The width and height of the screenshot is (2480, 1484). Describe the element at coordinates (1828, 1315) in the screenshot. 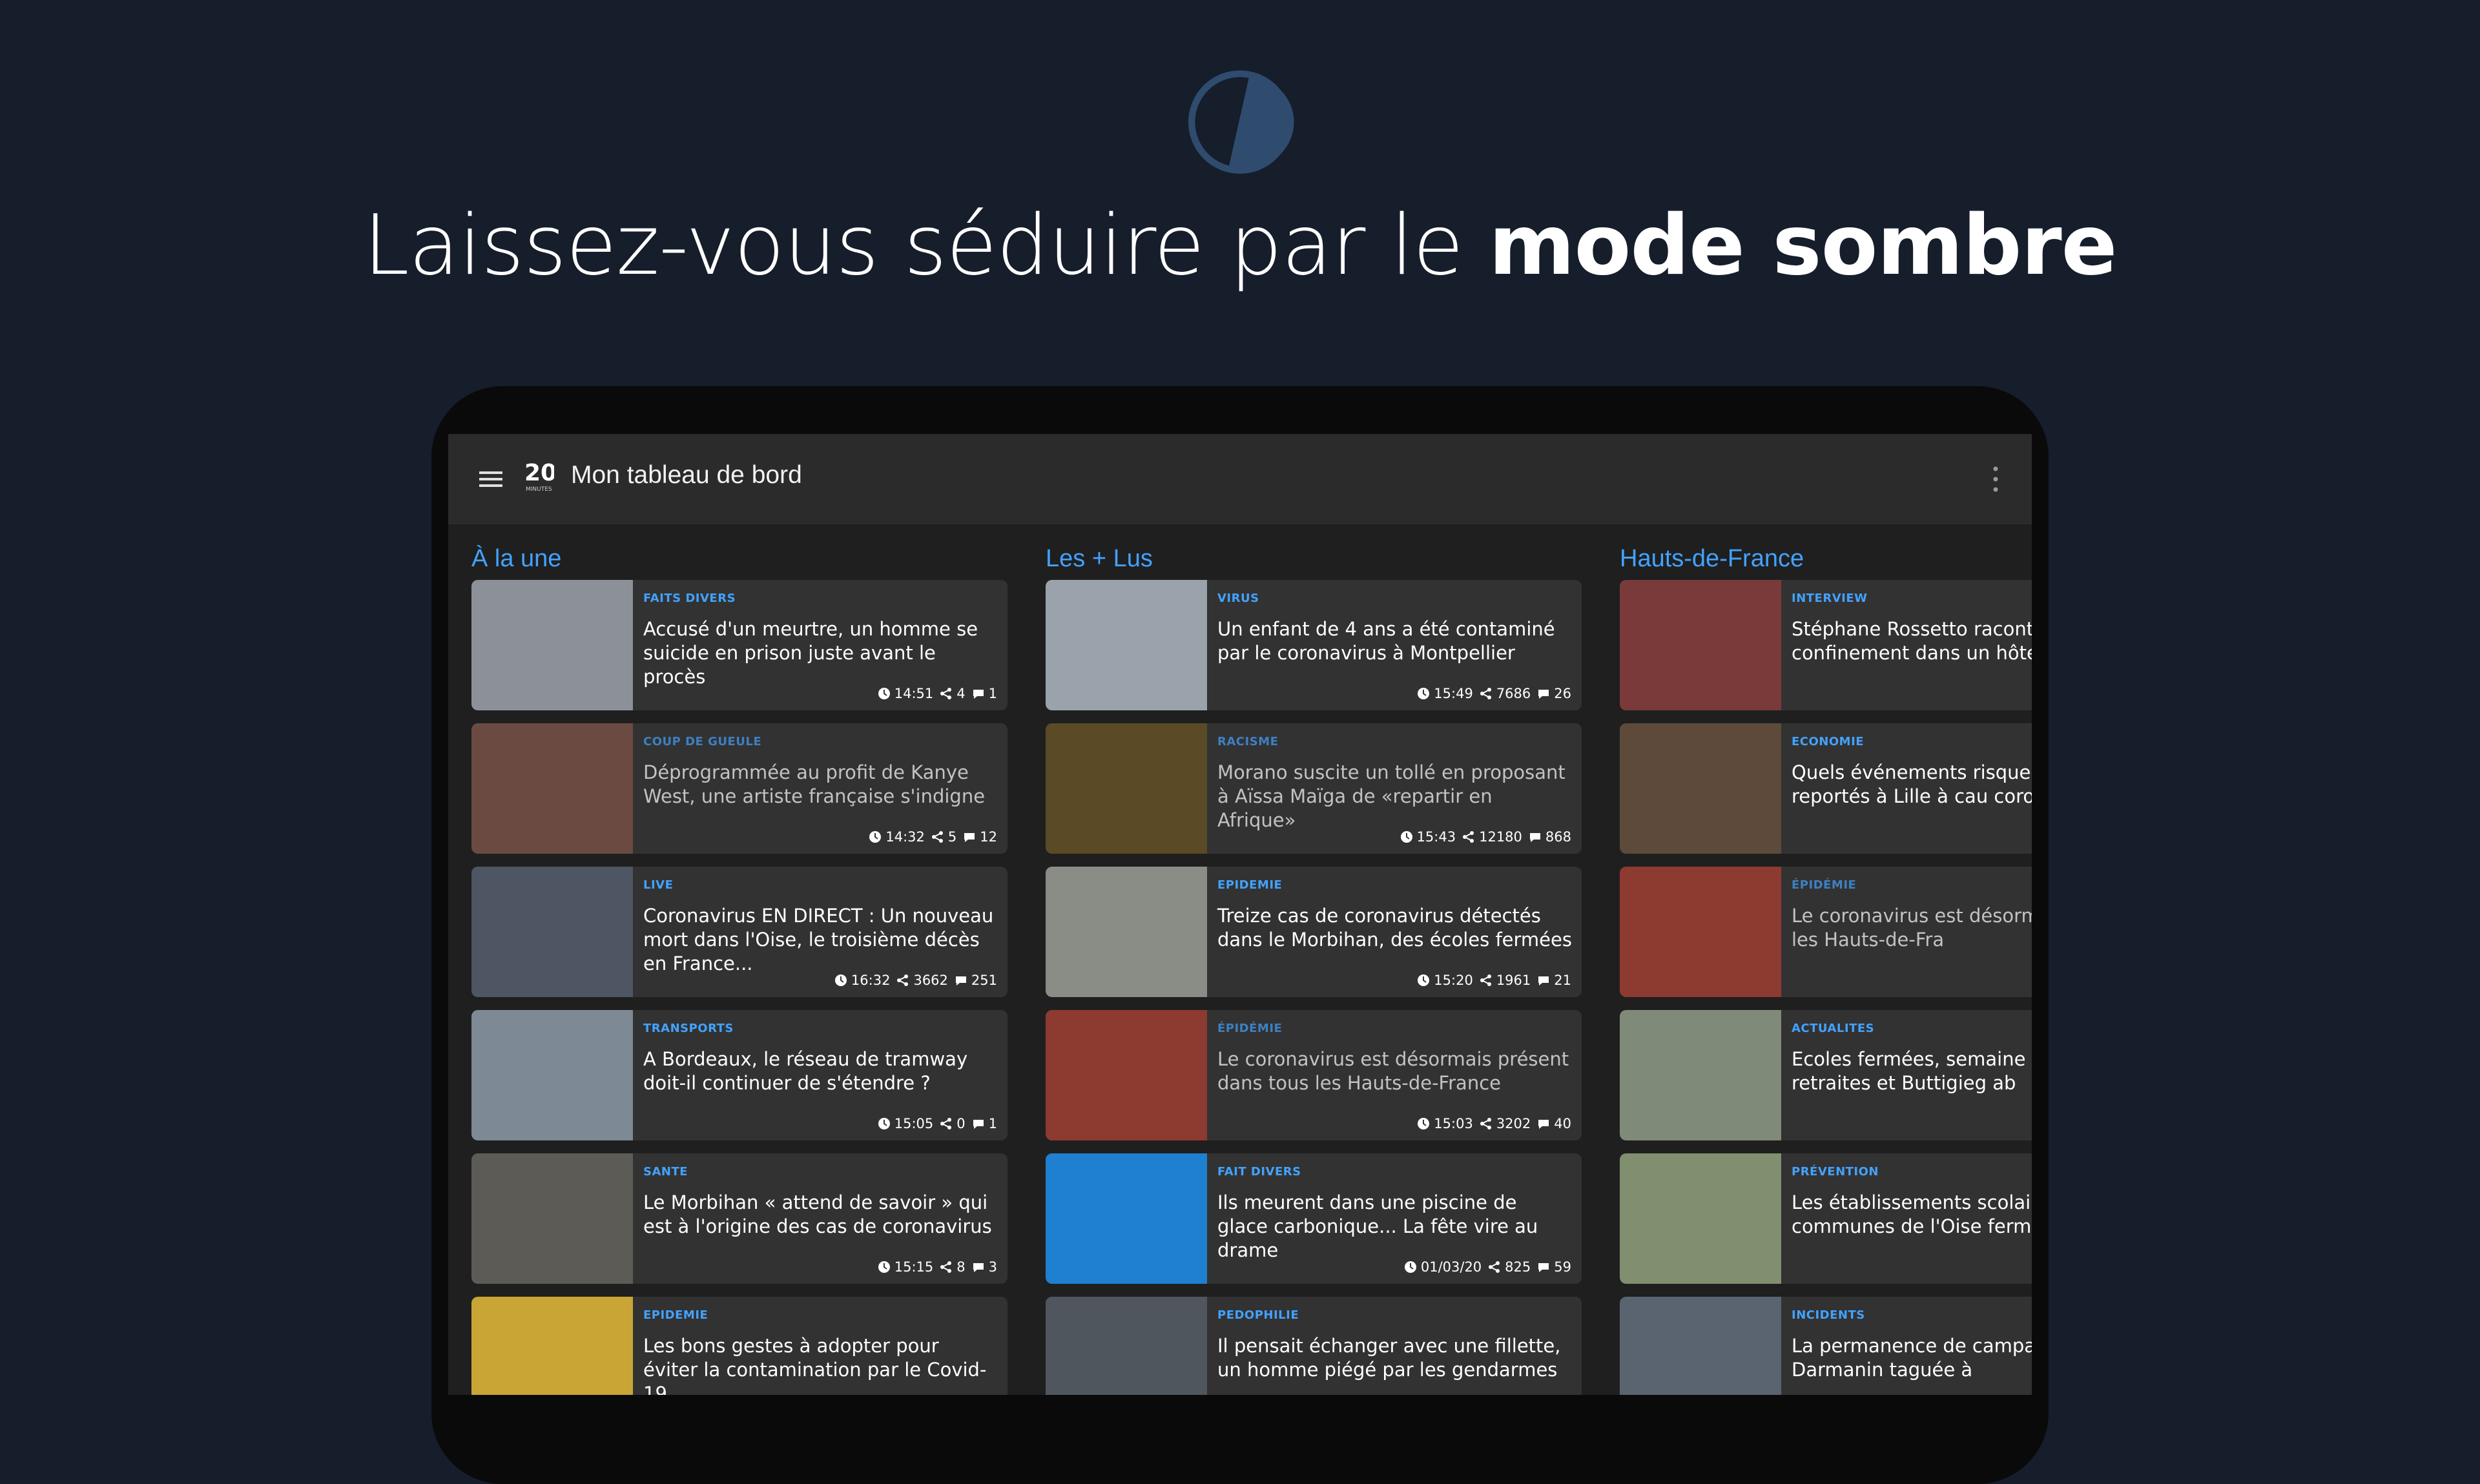

I see `article-category: INCIDENTS` at that location.